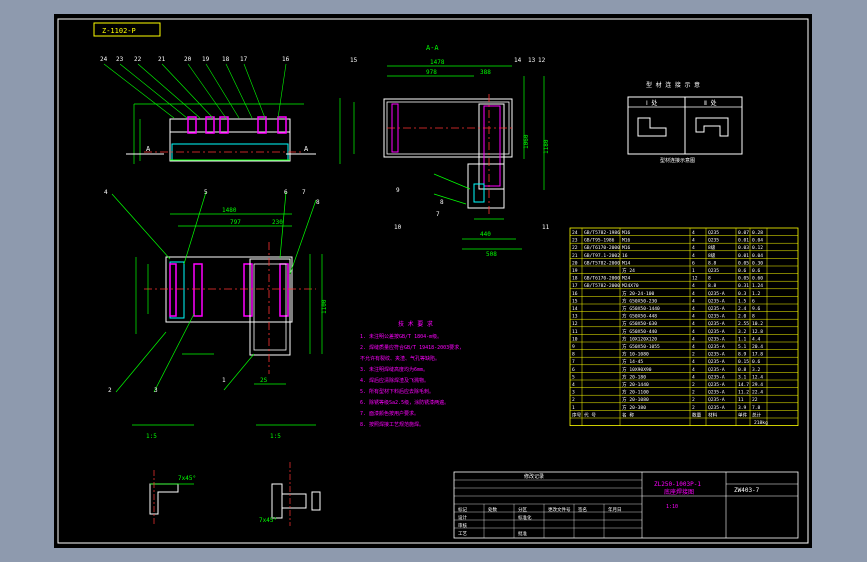 This screenshot has height=562, width=867. Describe the element at coordinates (667, 255) in the screenshot. I see `bom-row: 21 GB/T97.1-2002 16 4 8级 0.01 0.04` at that location.